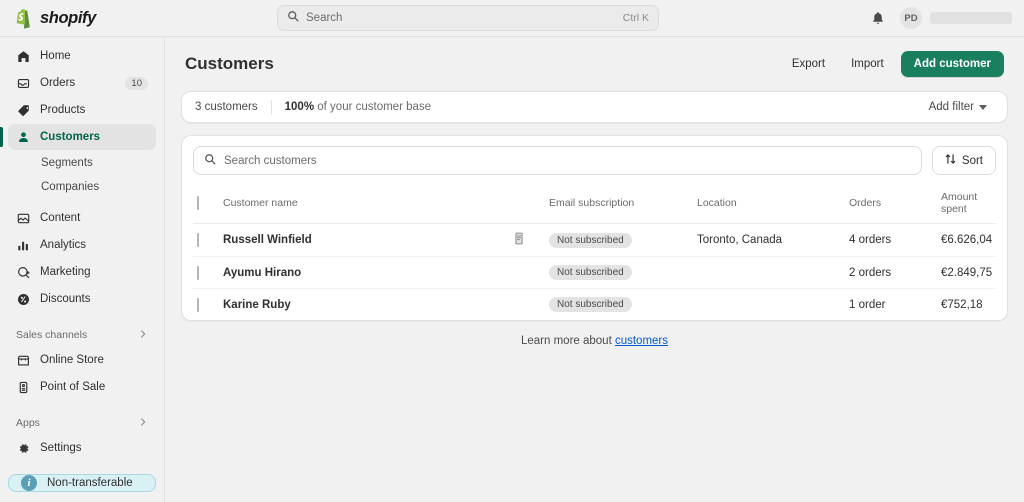 Image resolution: width=1024 pixels, height=502 pixels. I want to click on learn-more-footnote: Learn more about customers, so click(594, 334).